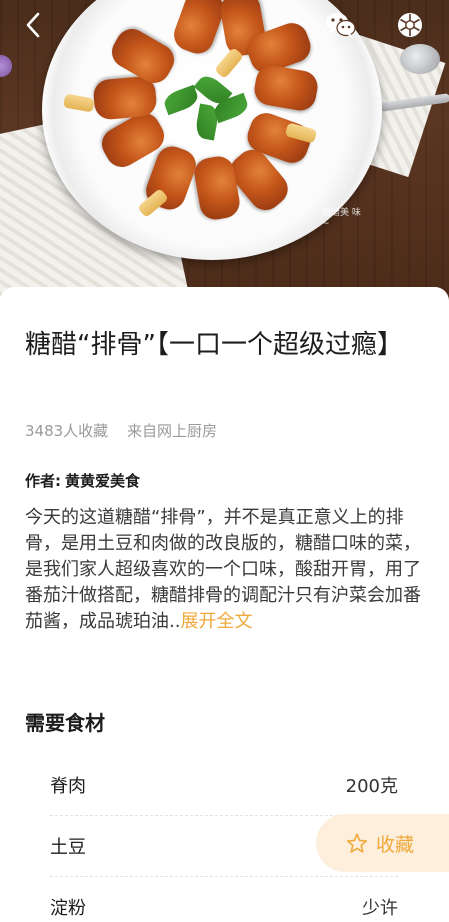 The width and height of the screenshot is (449, 922). Describe the element at coordinates (121, 430) in the screenshot. I see `recipe-meta: 3483人收藏 来自网上厨房` at that location.